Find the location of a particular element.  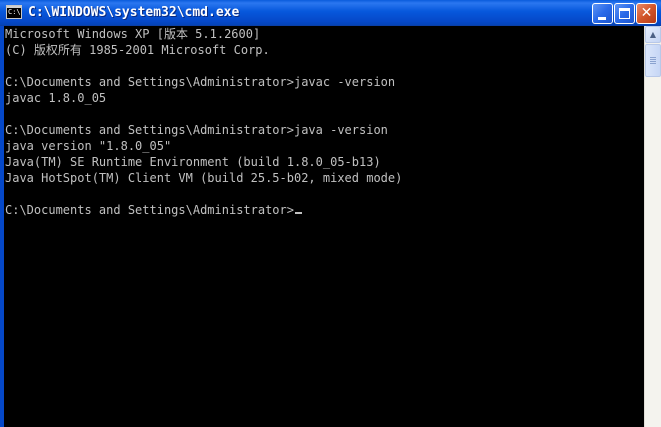

close-button: ✕ is located at coordinates (646, 13).